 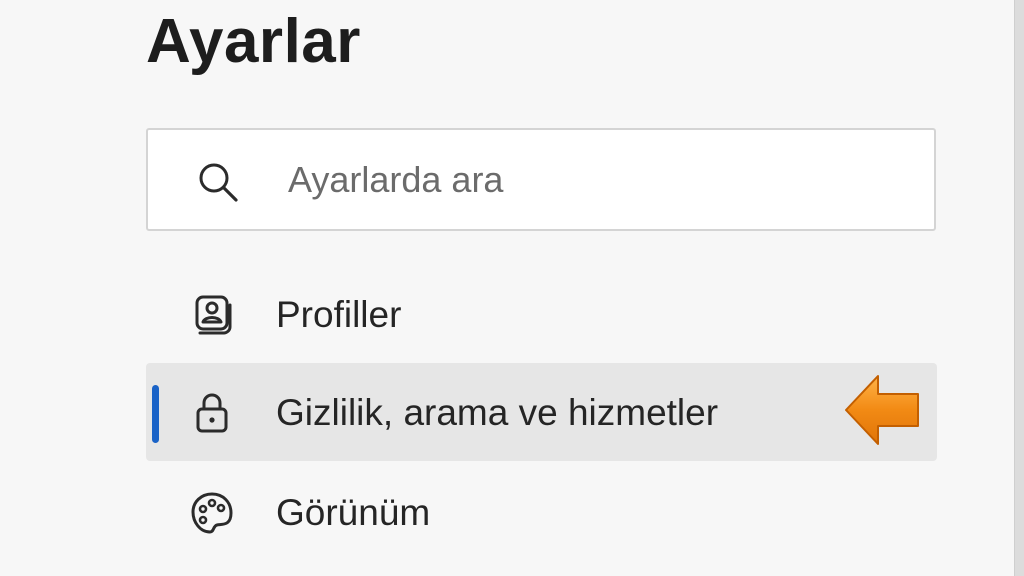 I want to click on window-edge, so click(x=1019, y=288).